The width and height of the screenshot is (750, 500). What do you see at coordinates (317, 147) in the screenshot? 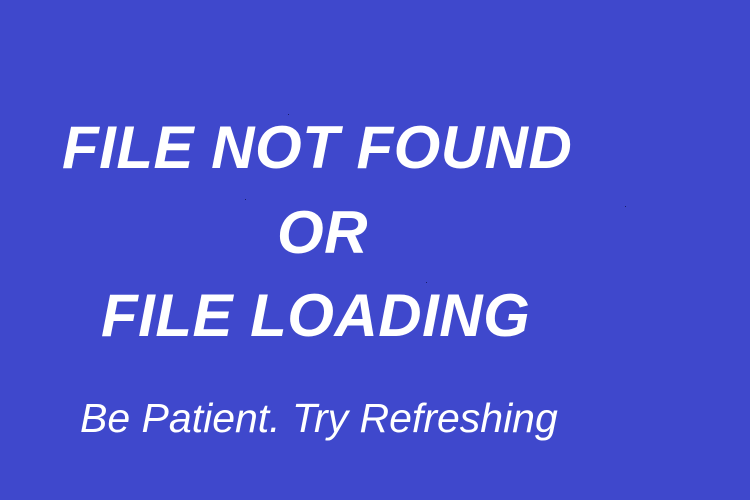
I see `error-title-line-1: FILE NOT FOUND` at bounding box center [317, 147].